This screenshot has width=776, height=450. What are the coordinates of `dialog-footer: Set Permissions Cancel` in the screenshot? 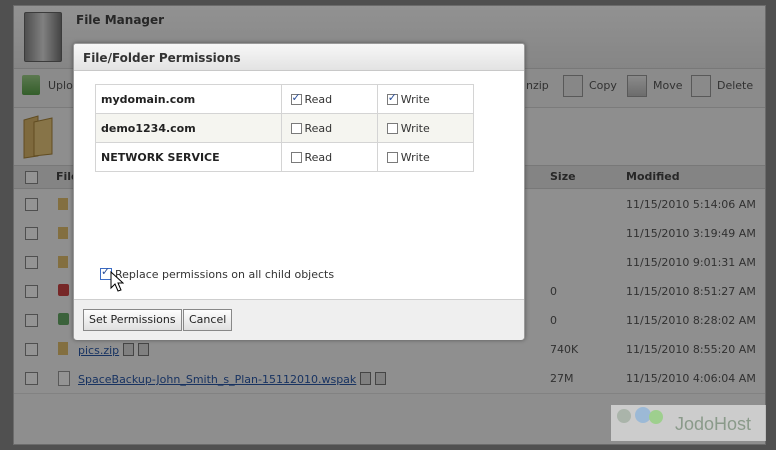 It's located at (299, 319).